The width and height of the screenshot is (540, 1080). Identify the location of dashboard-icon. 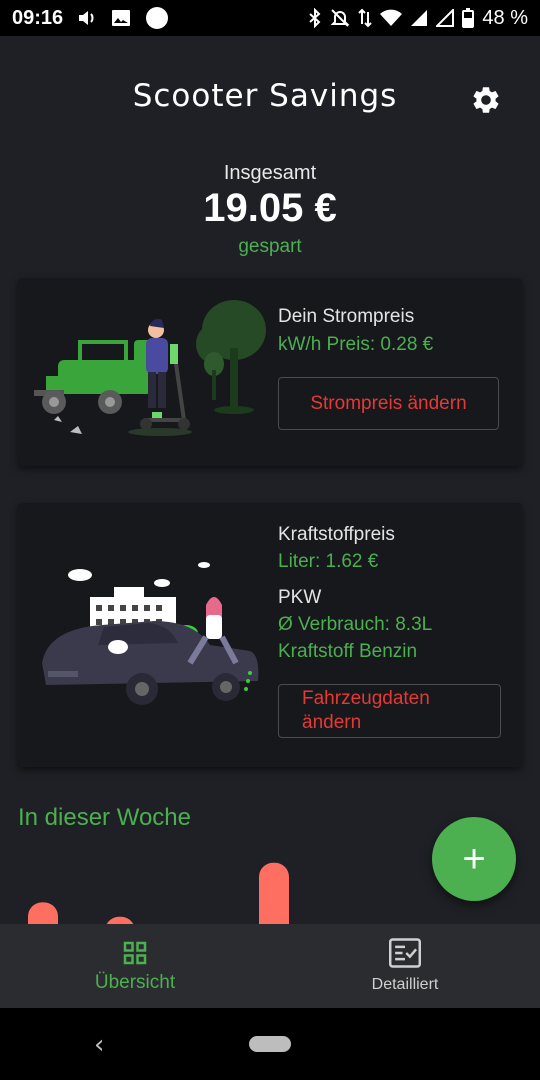
(135, 953).